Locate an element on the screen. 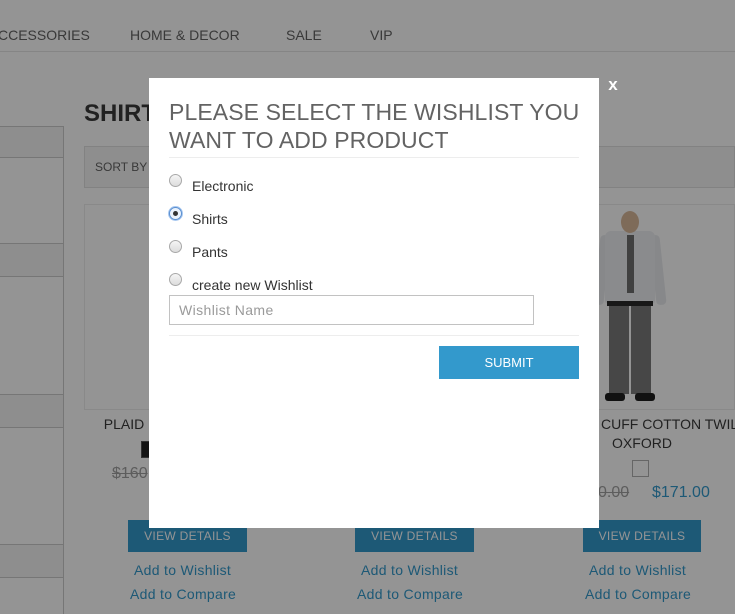  radio-button-selected is located at coordinates (175, 213).